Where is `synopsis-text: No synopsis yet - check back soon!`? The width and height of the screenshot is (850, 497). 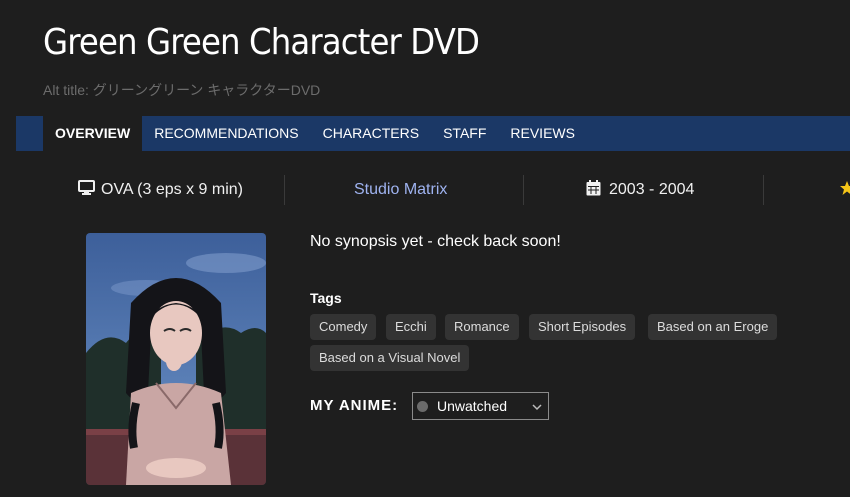 synopsis-text: No synopsis yet - check back soon! is located at coordinates (435, 241).